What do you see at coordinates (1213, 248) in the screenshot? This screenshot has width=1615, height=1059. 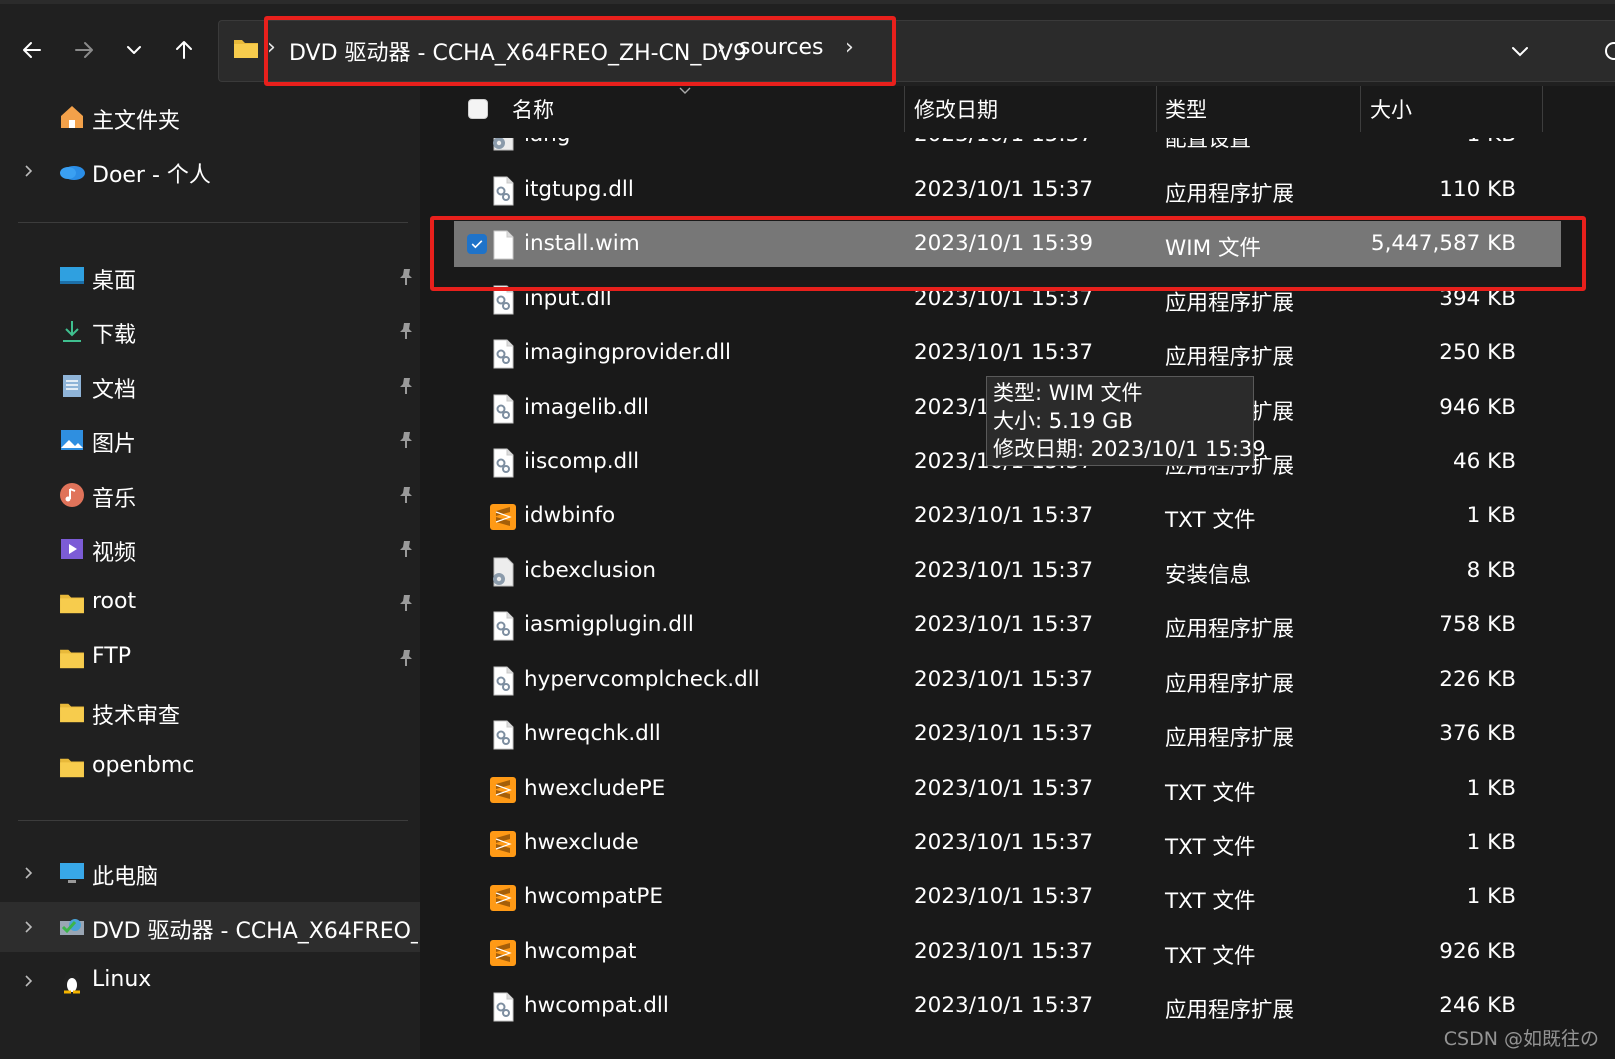 I see `file-type: WIM 文件` at bounding box center [1213, 248].